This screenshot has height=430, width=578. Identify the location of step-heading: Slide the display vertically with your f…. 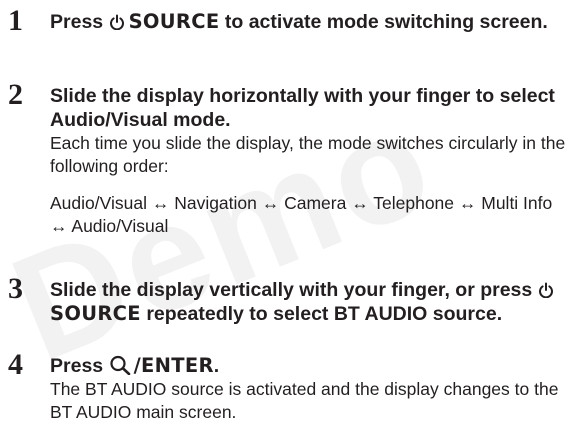
(310, 302).